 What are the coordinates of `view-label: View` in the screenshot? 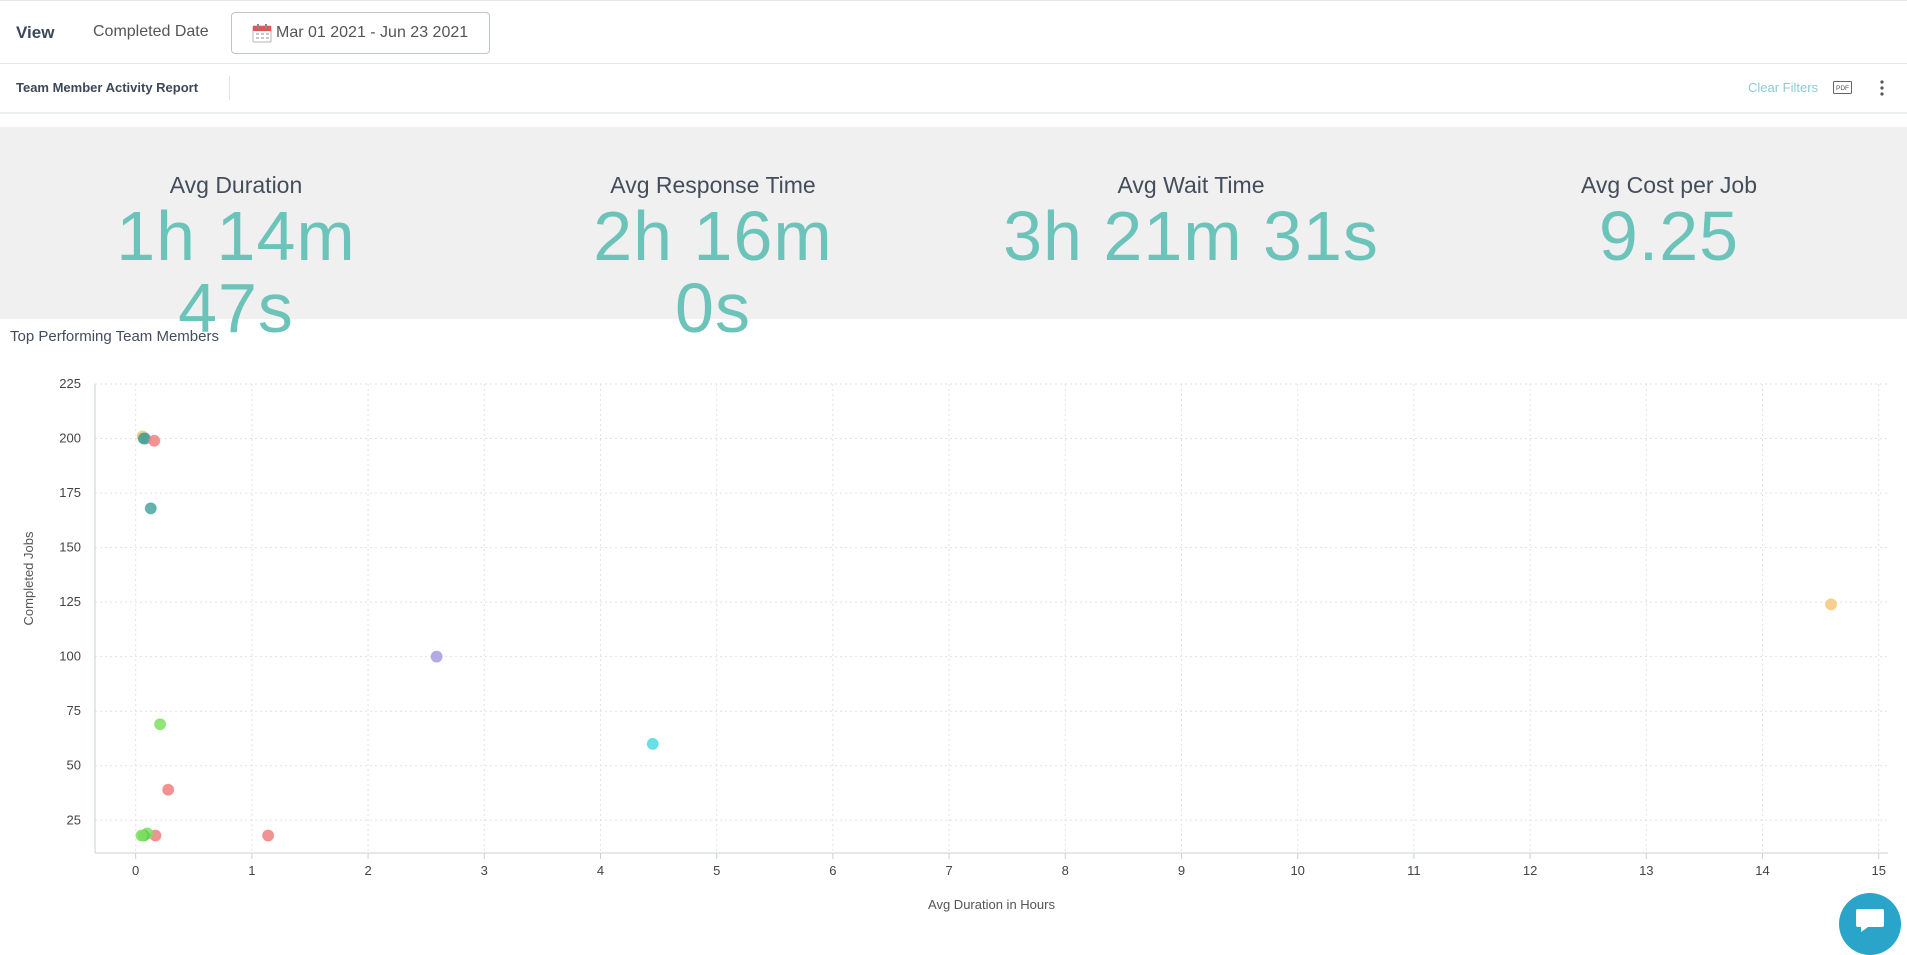 It's located at (35, 32).